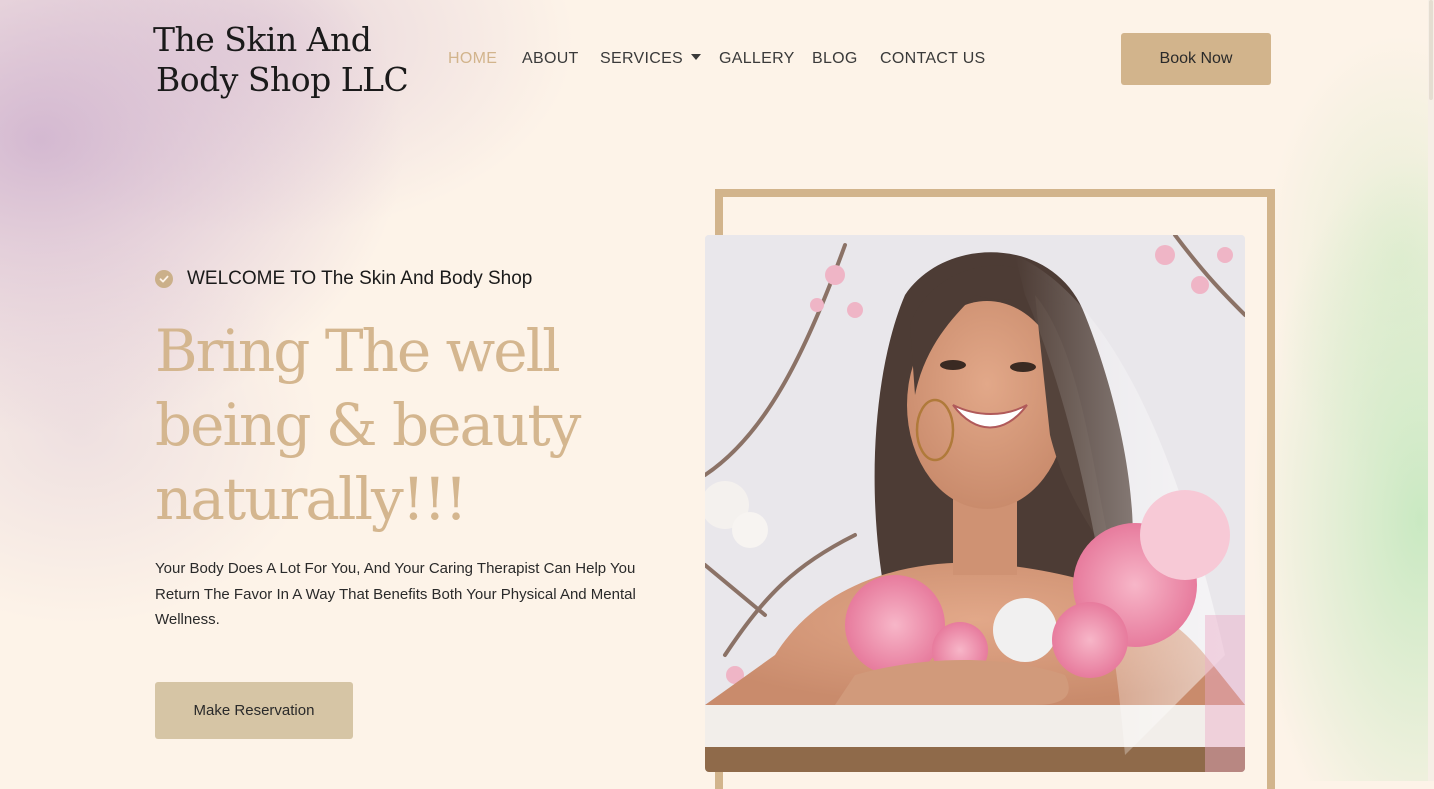 The image size is (1434, 789). I want to click on nav-item-contact-us: CONTACT US, so click(933, 59).